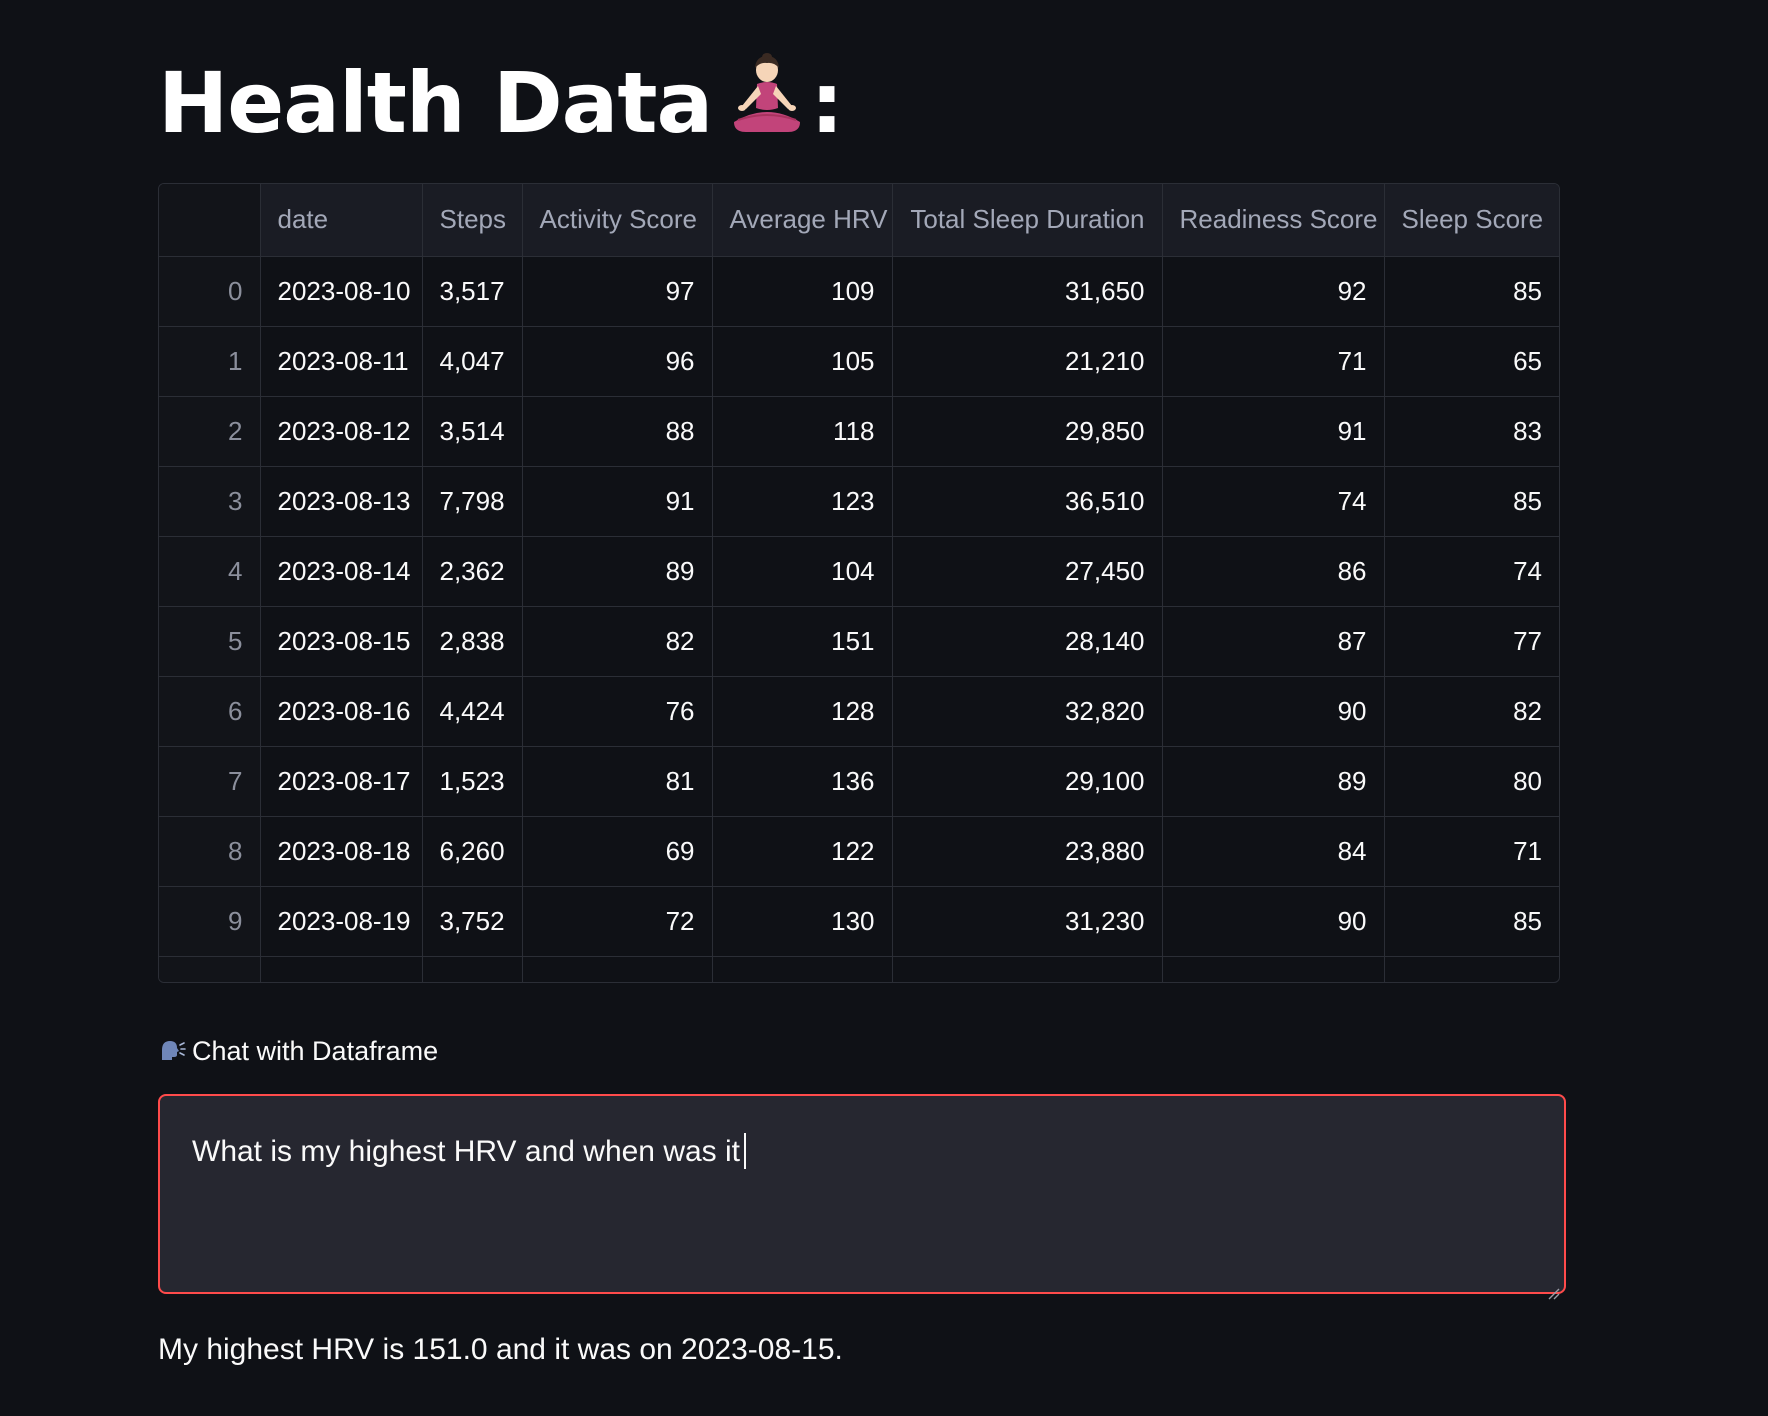 Image resolution: width=1768 pixels, height=1416 pixels. I want to click on sleep-score-cell: 71, so click(1471, 851).